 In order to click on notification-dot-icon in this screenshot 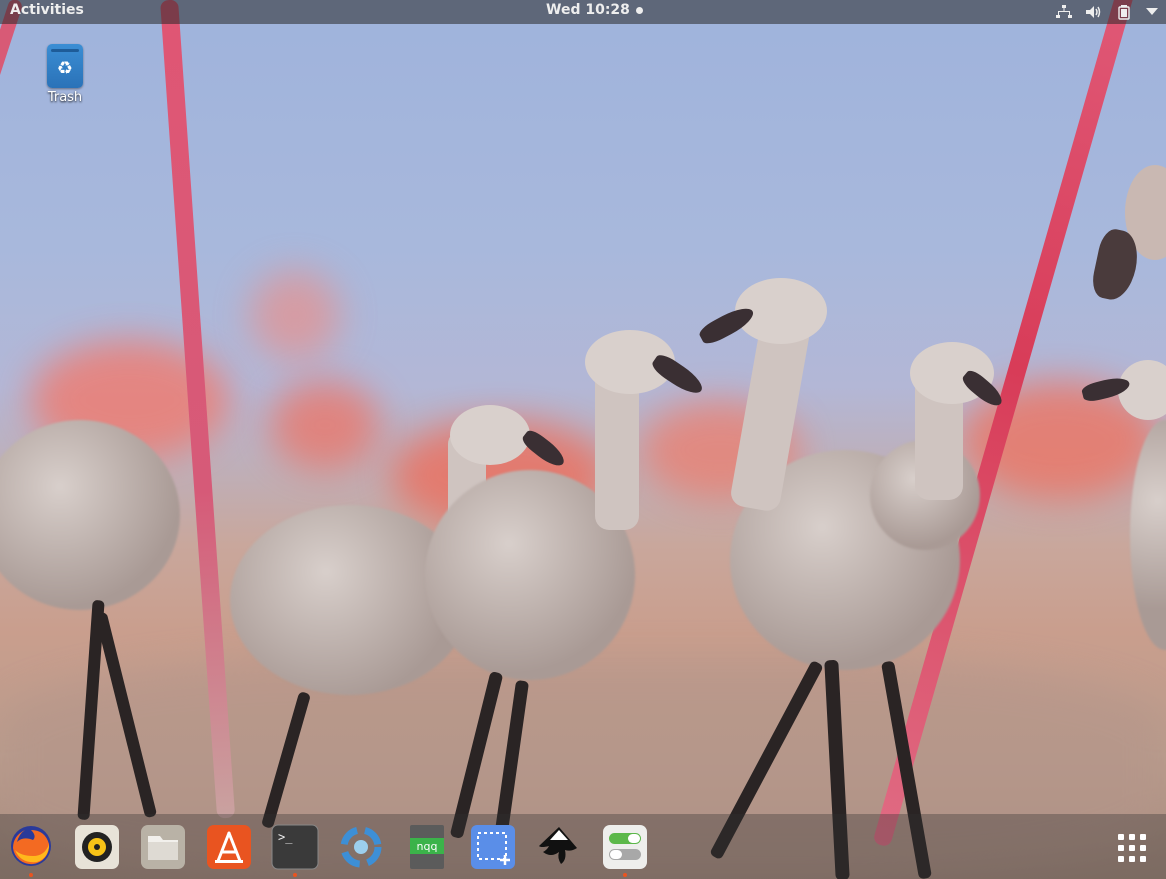, I will do `click(639, 10)`.